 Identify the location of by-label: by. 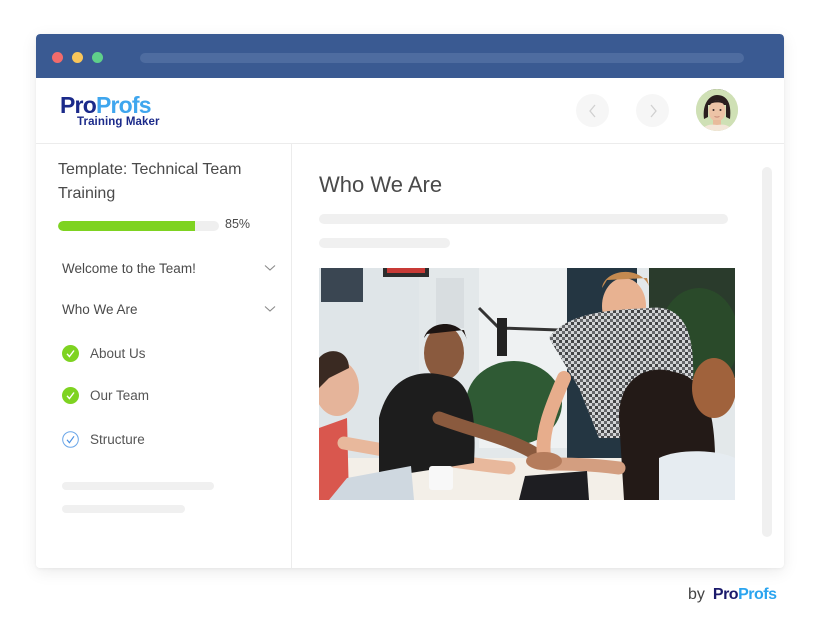
(696, 594).